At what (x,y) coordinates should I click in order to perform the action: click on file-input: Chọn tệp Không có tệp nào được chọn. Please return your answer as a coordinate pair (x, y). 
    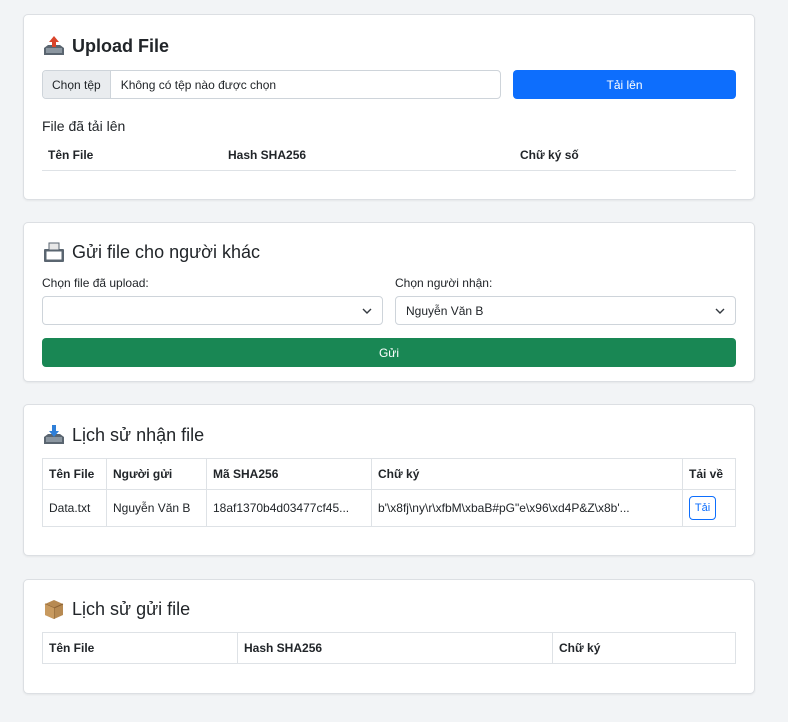
    Looking at the image, I should click on (271, 84).